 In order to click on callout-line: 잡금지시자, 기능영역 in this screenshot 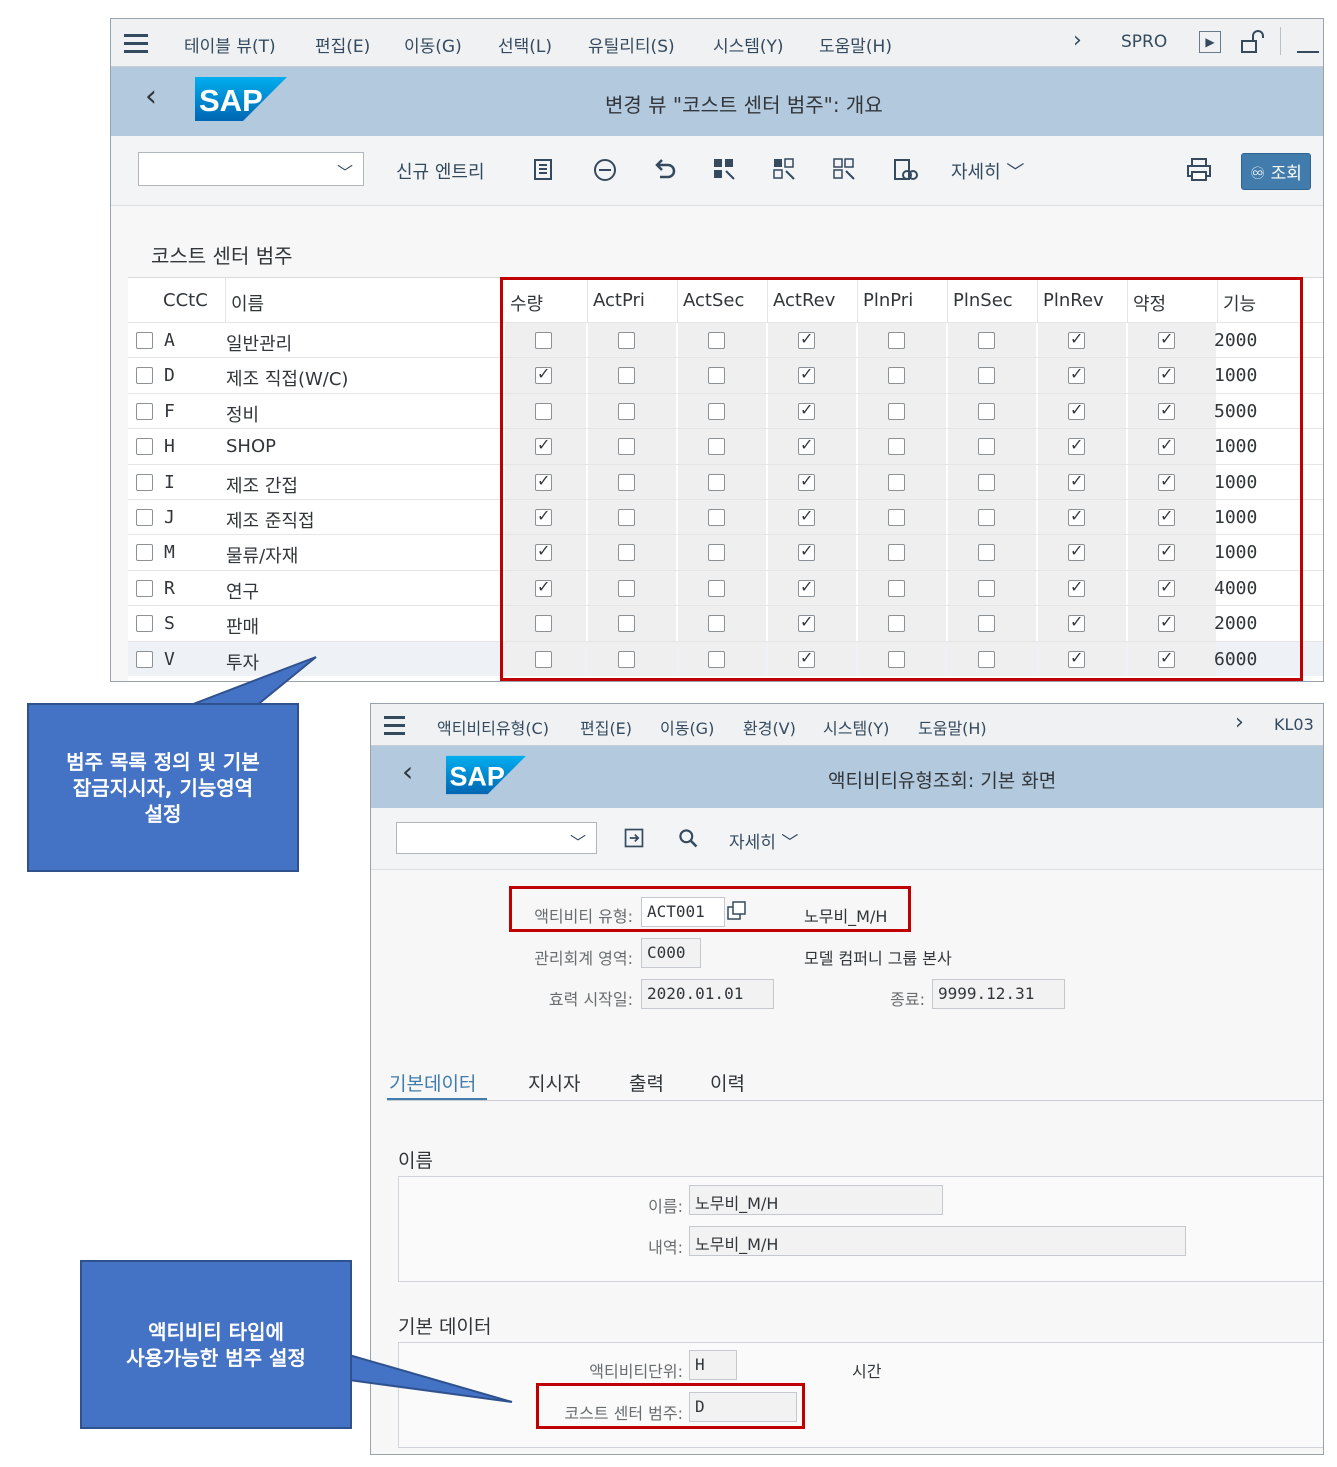, I will do `click(163, 787)`.